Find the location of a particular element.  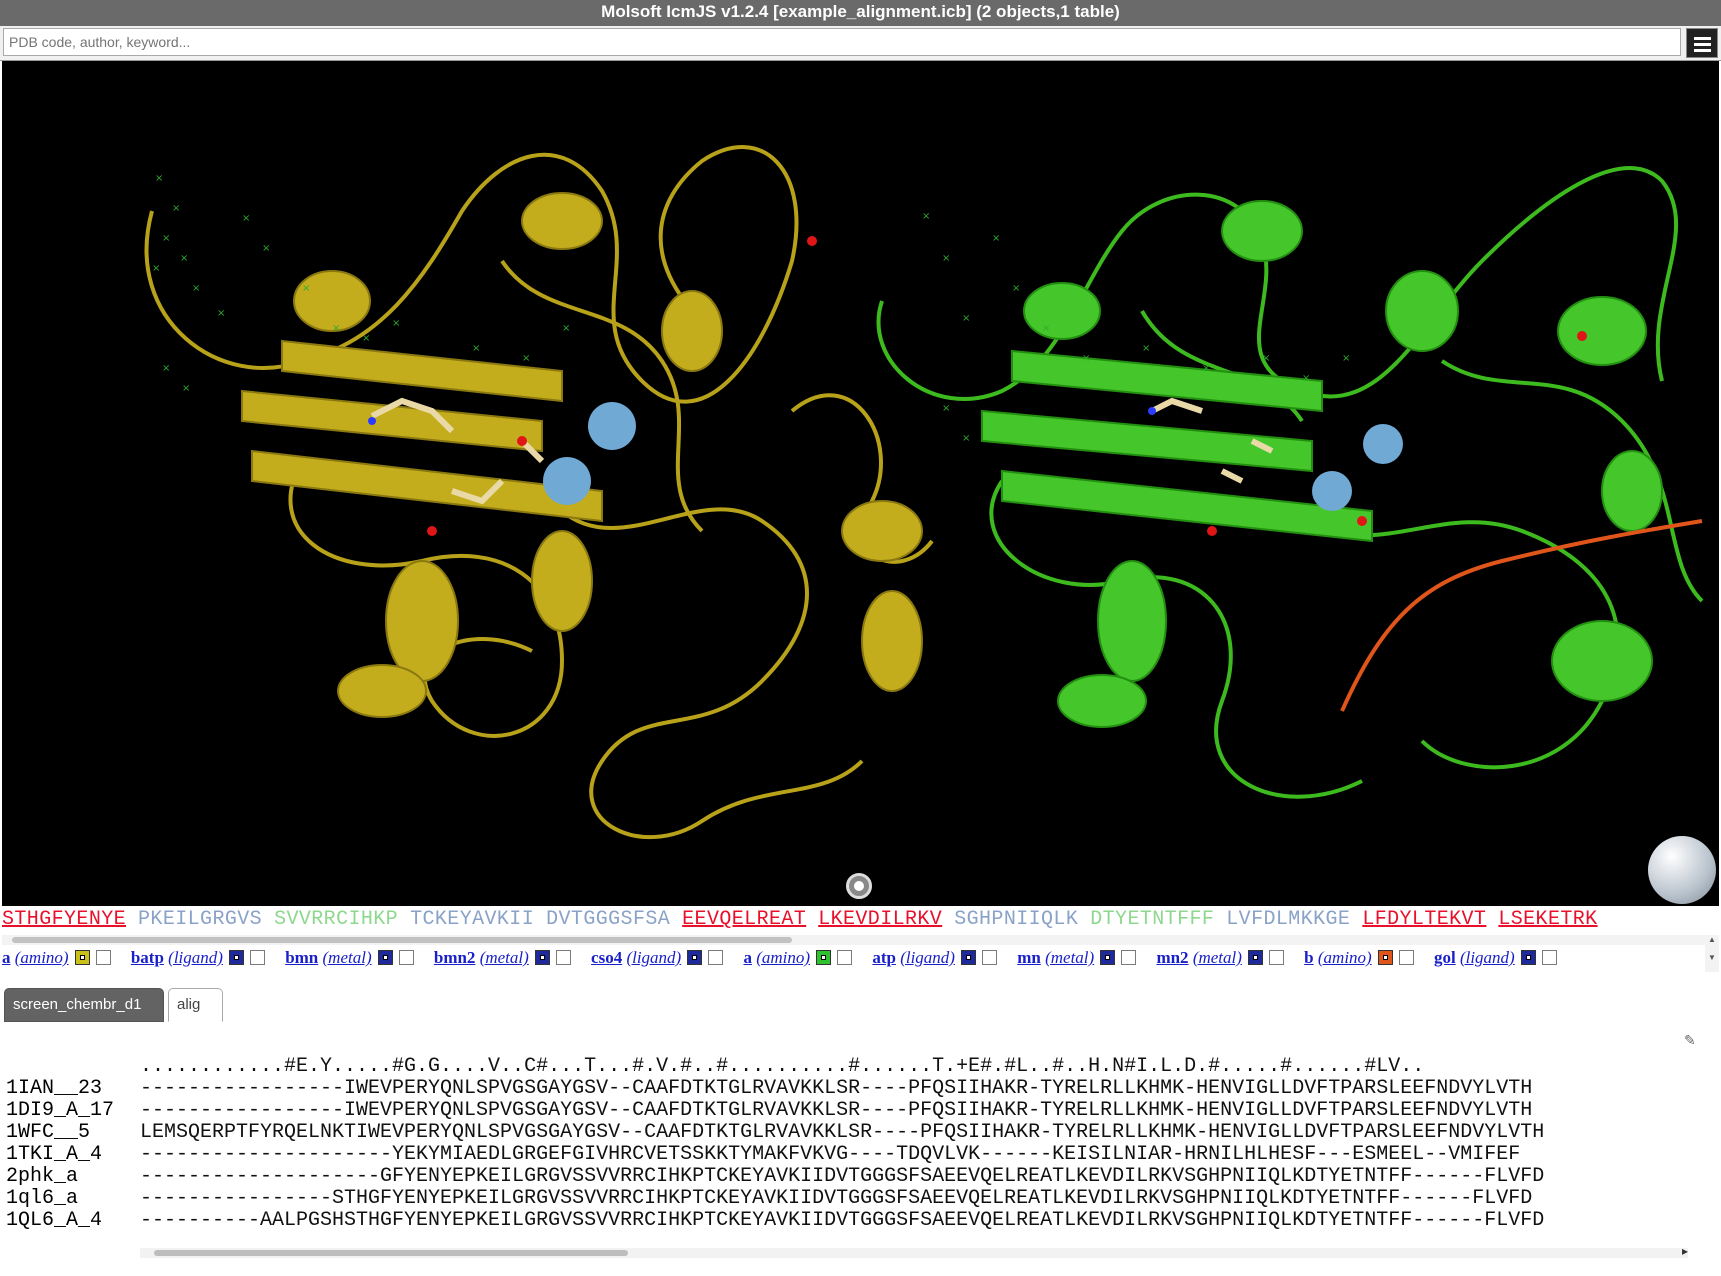

object-list-scrollbar: ▲ ▼ is located at coordinates (1712, 953).